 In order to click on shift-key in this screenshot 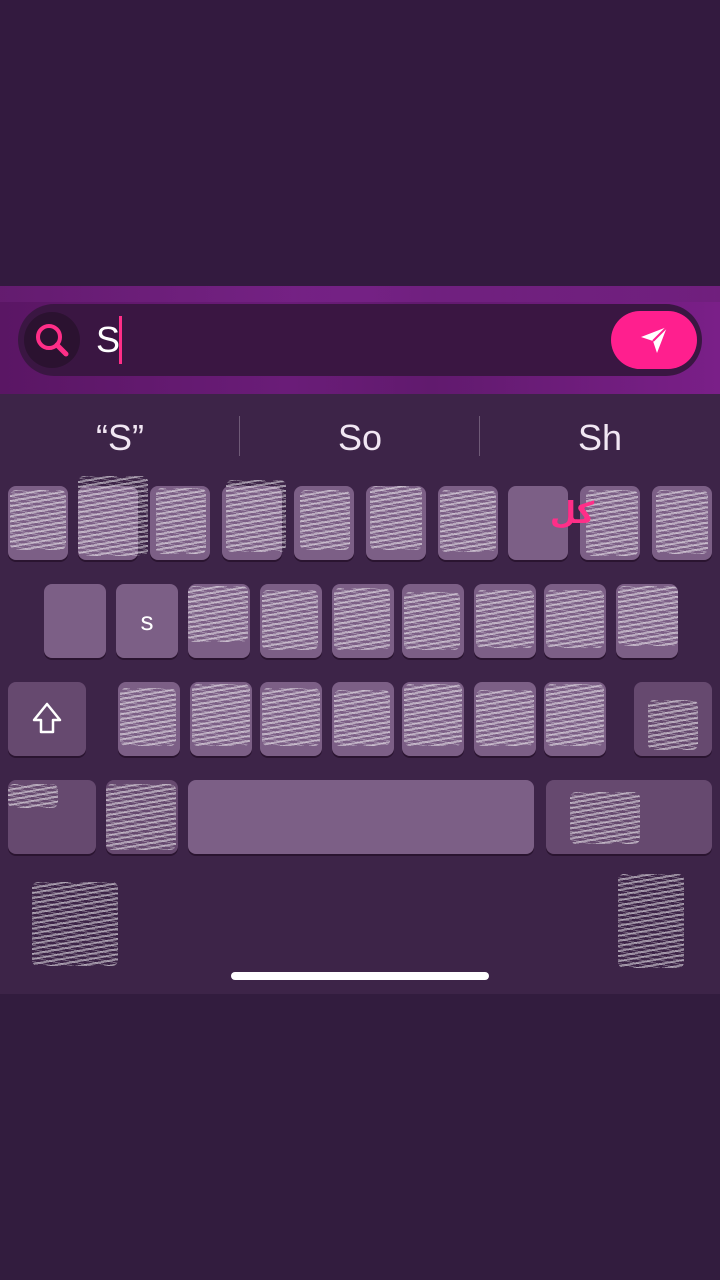, I will do `click(47, 719)`.